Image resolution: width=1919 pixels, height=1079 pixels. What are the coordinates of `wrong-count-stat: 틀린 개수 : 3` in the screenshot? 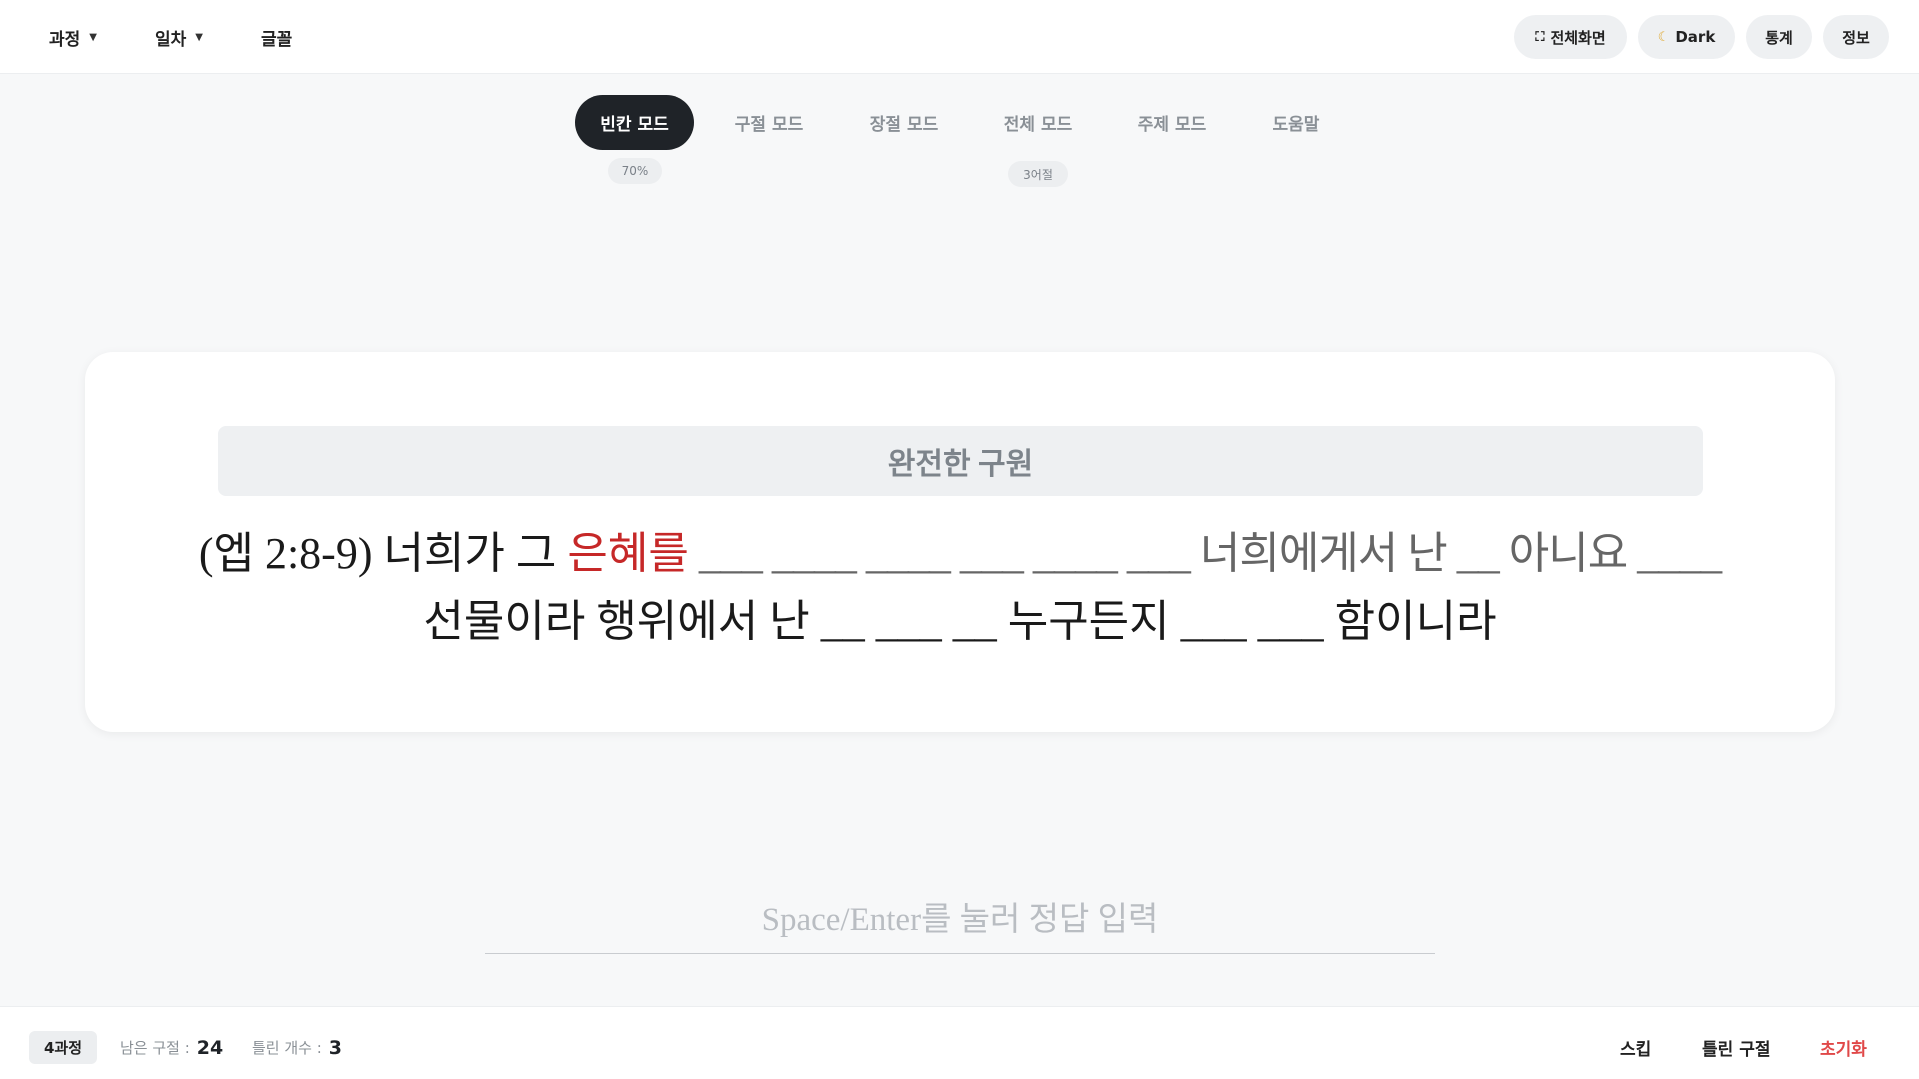 It's located at (297, 1047).